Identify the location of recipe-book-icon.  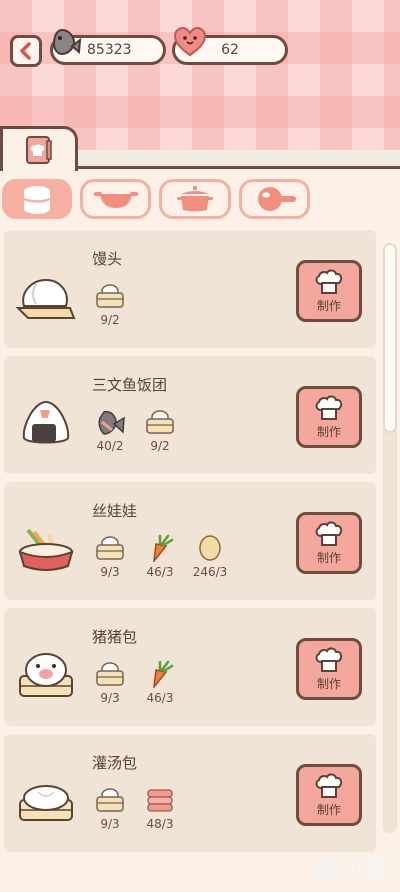
(39, 150).